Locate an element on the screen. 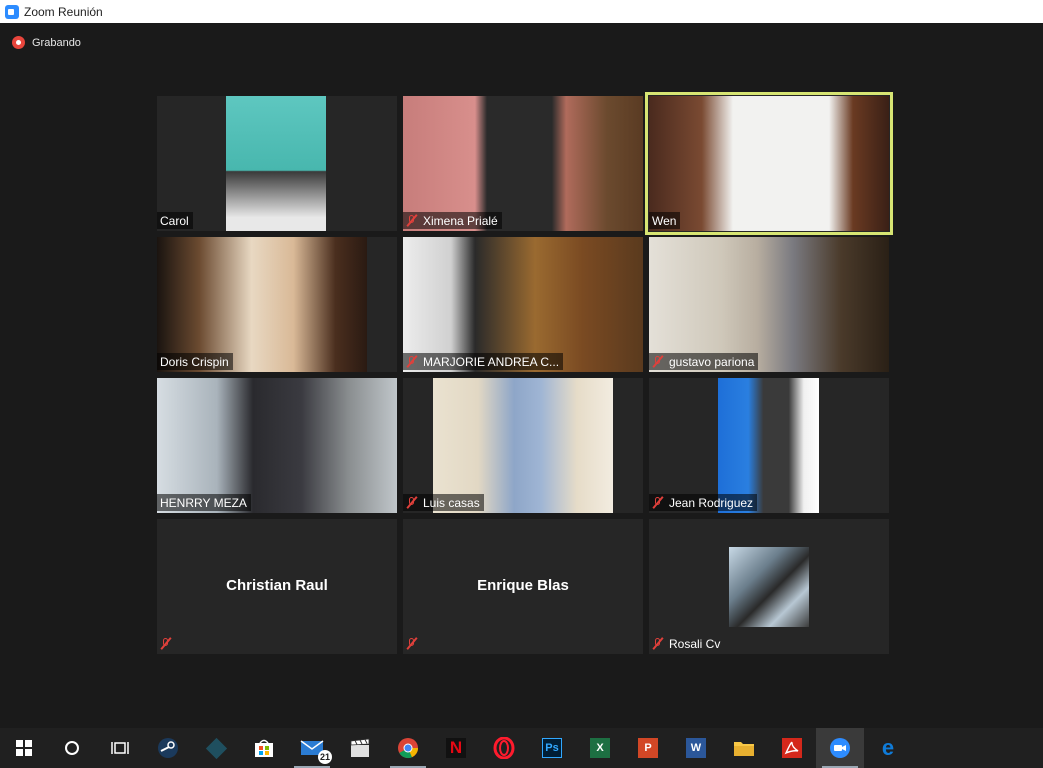 The height and width of the screenshot is (768, 1043). participant-name-label: Wen is located at coordinates (665, 220).